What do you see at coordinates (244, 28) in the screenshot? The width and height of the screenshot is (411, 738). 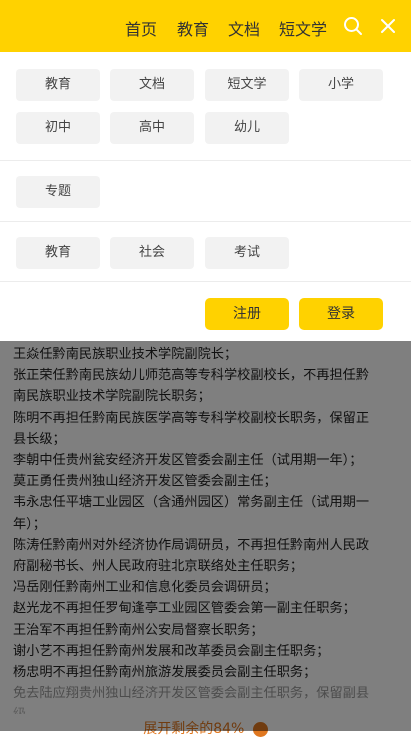 I see `nav-documents: 文档` at bounding box center [244, 28].